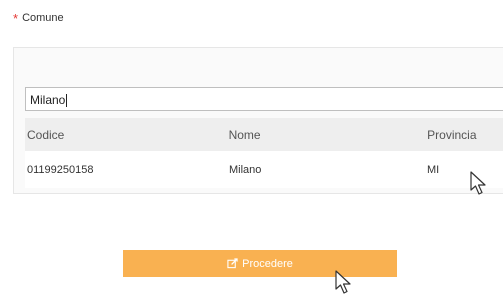  I want to click on edit-icon, so click(232, 263).